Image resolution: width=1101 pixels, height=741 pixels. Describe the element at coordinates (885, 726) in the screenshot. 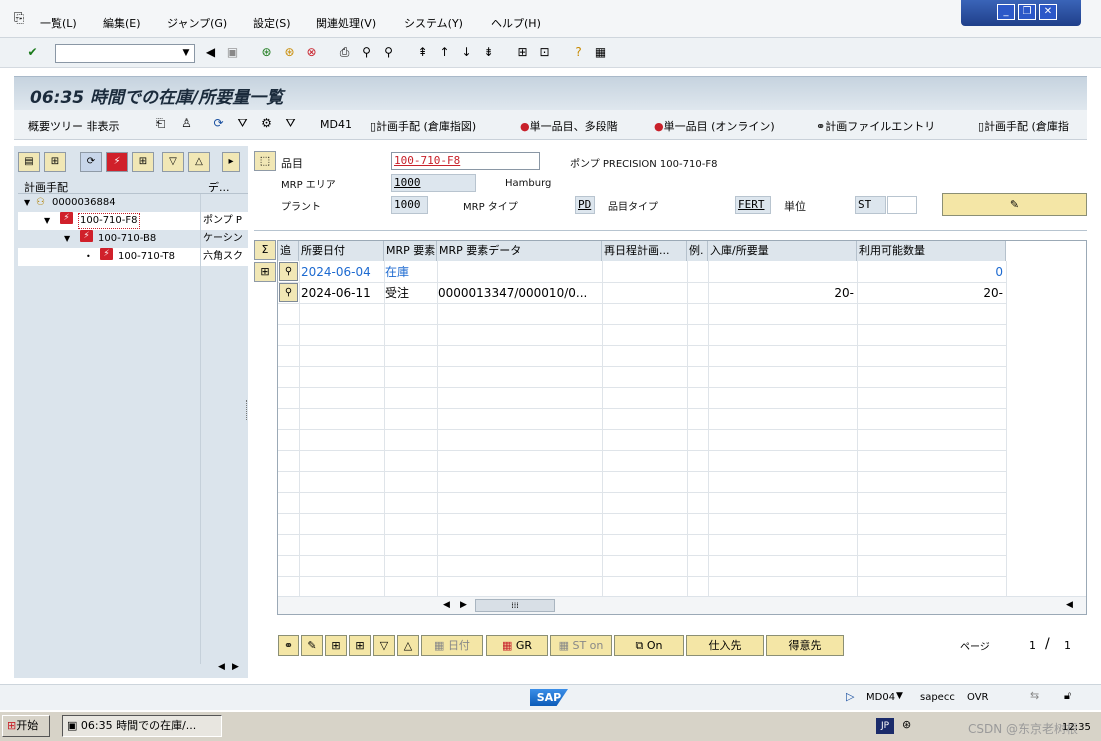

I see `language-indicator: JP` at that location.